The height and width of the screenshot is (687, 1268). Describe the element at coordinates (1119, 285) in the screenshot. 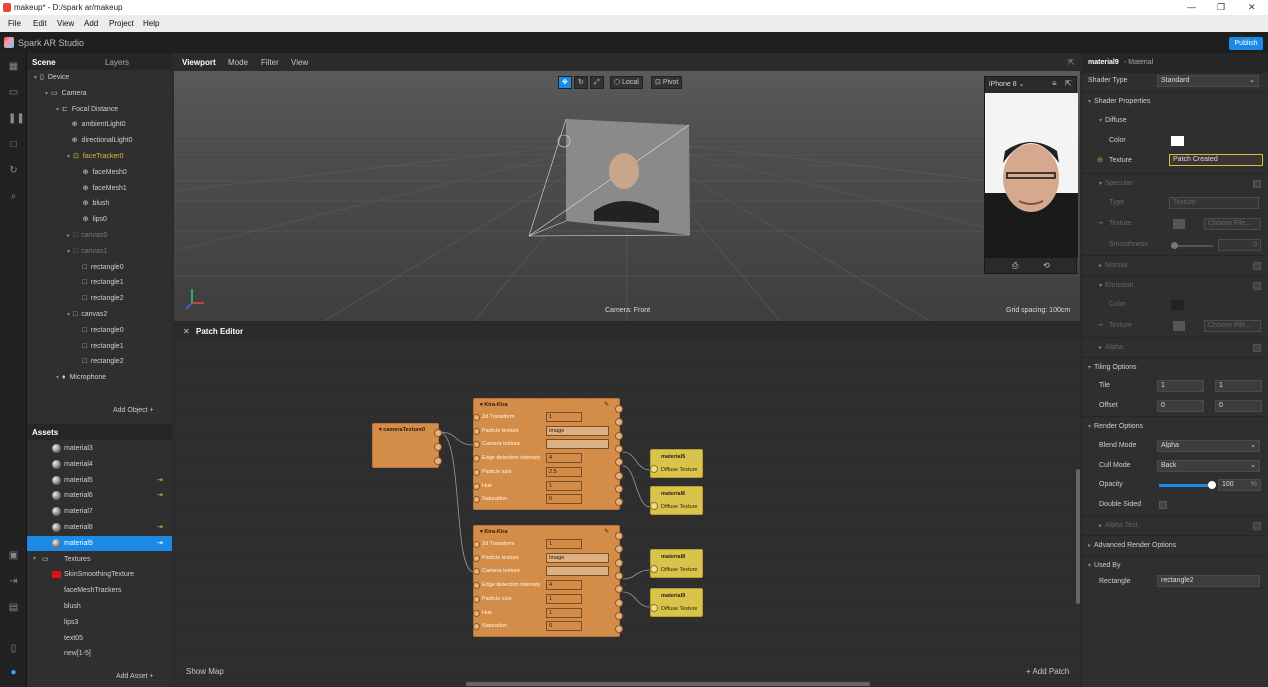

I see `emission-section: Emission` at that location.